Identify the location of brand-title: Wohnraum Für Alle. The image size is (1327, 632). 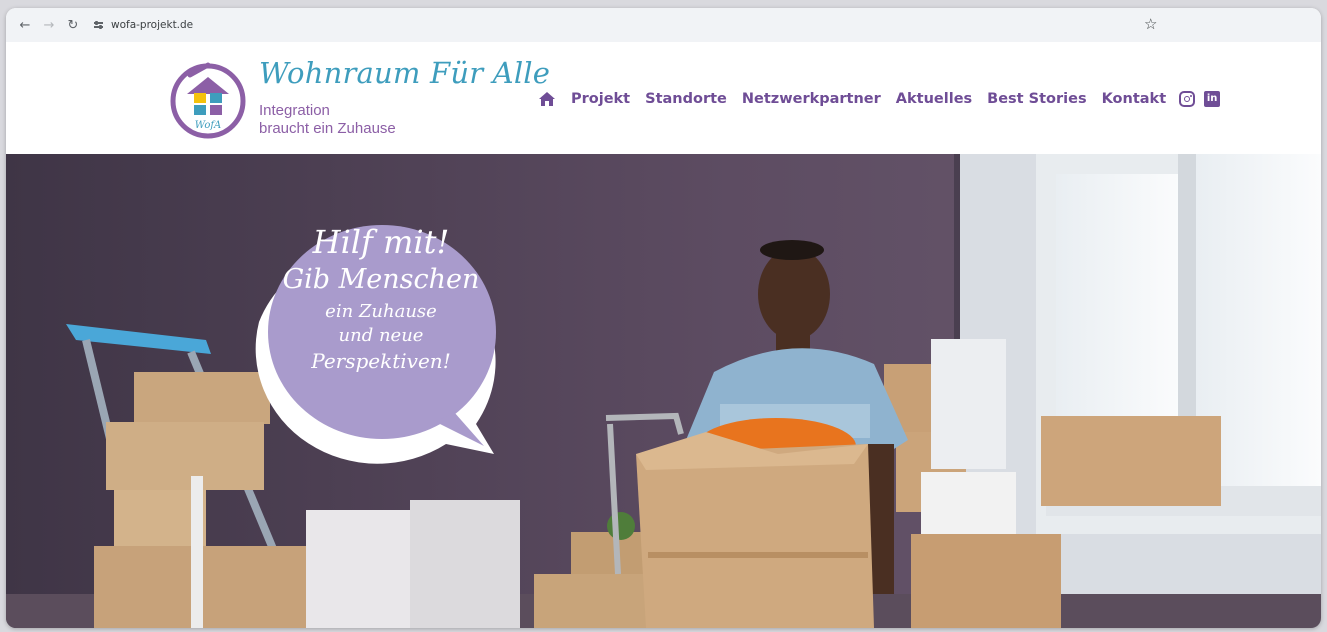
(404, 73).